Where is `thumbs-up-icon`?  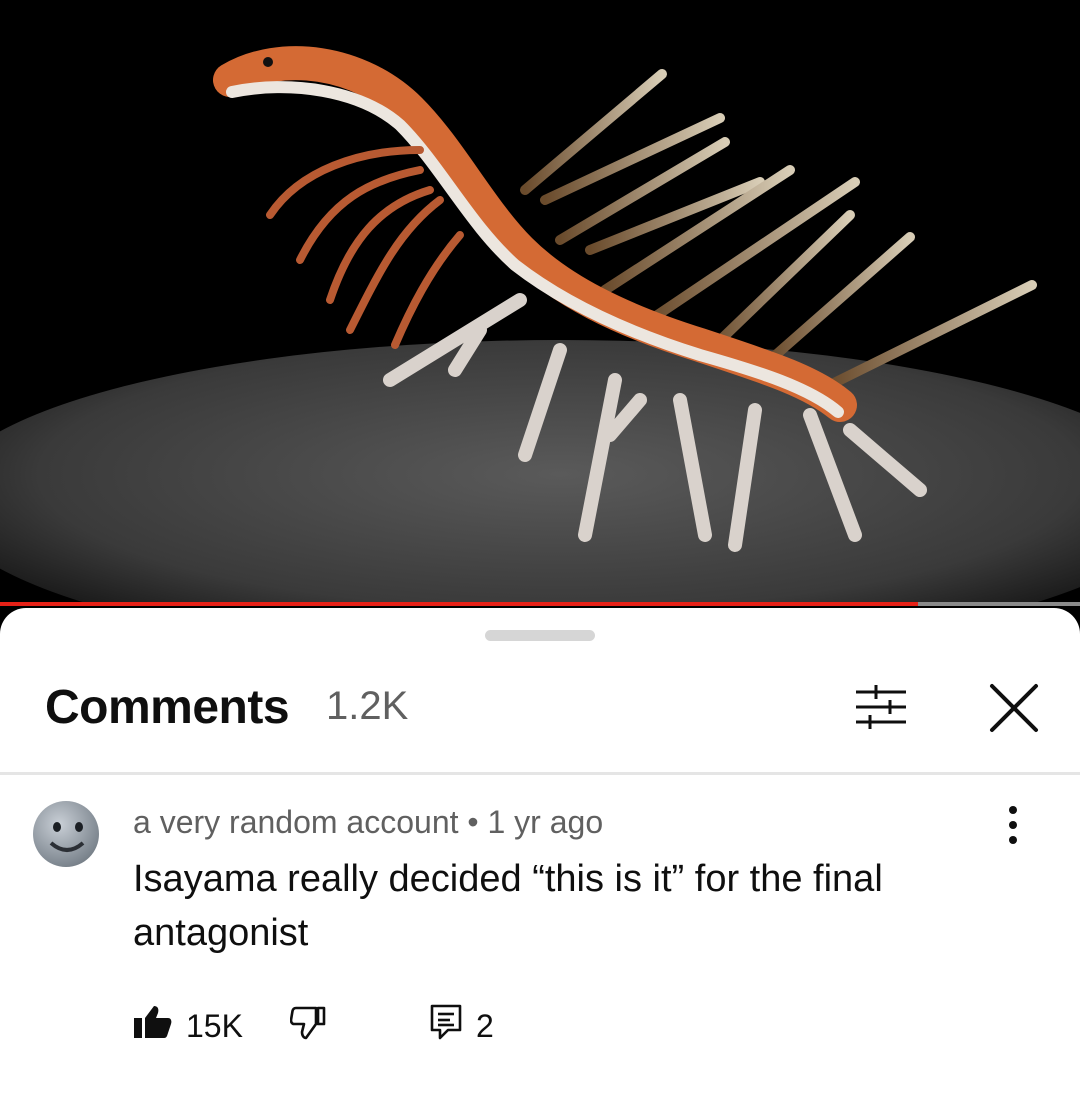
thumbs-up-icon is located at coordinates (153, 1026).